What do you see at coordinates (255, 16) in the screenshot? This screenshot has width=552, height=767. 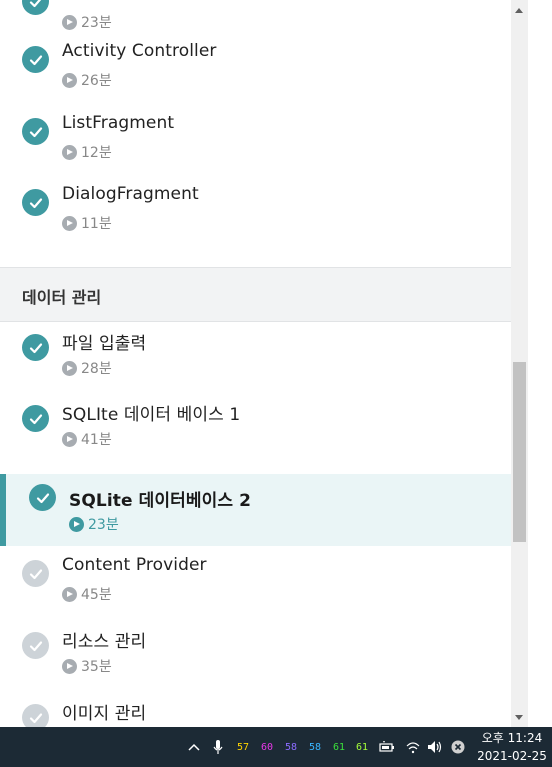 I see `lesson-item: 23분` at bounding box center [255, 16].